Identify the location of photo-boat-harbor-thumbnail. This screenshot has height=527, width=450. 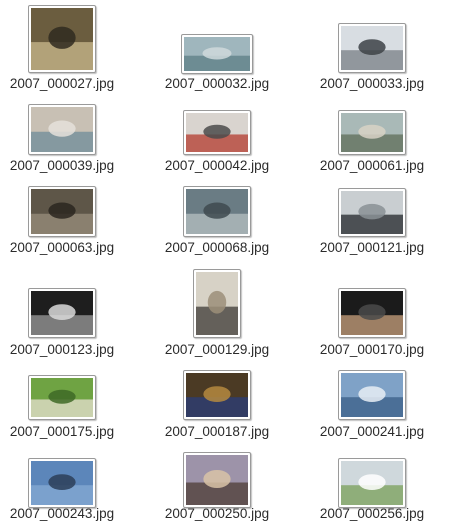
(372, 132).